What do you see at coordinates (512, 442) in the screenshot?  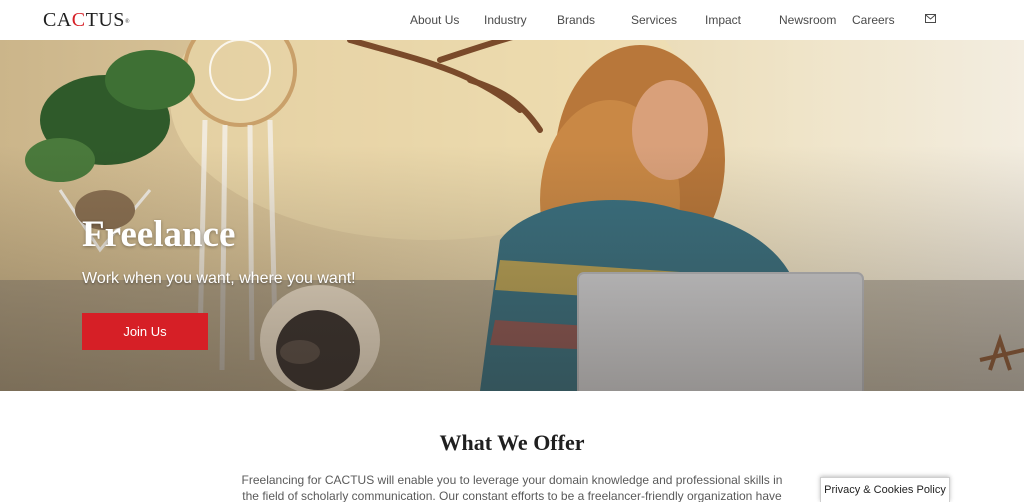 I see `section-title-what-we-offer: What We Offer` at bounding box center [512, 442].